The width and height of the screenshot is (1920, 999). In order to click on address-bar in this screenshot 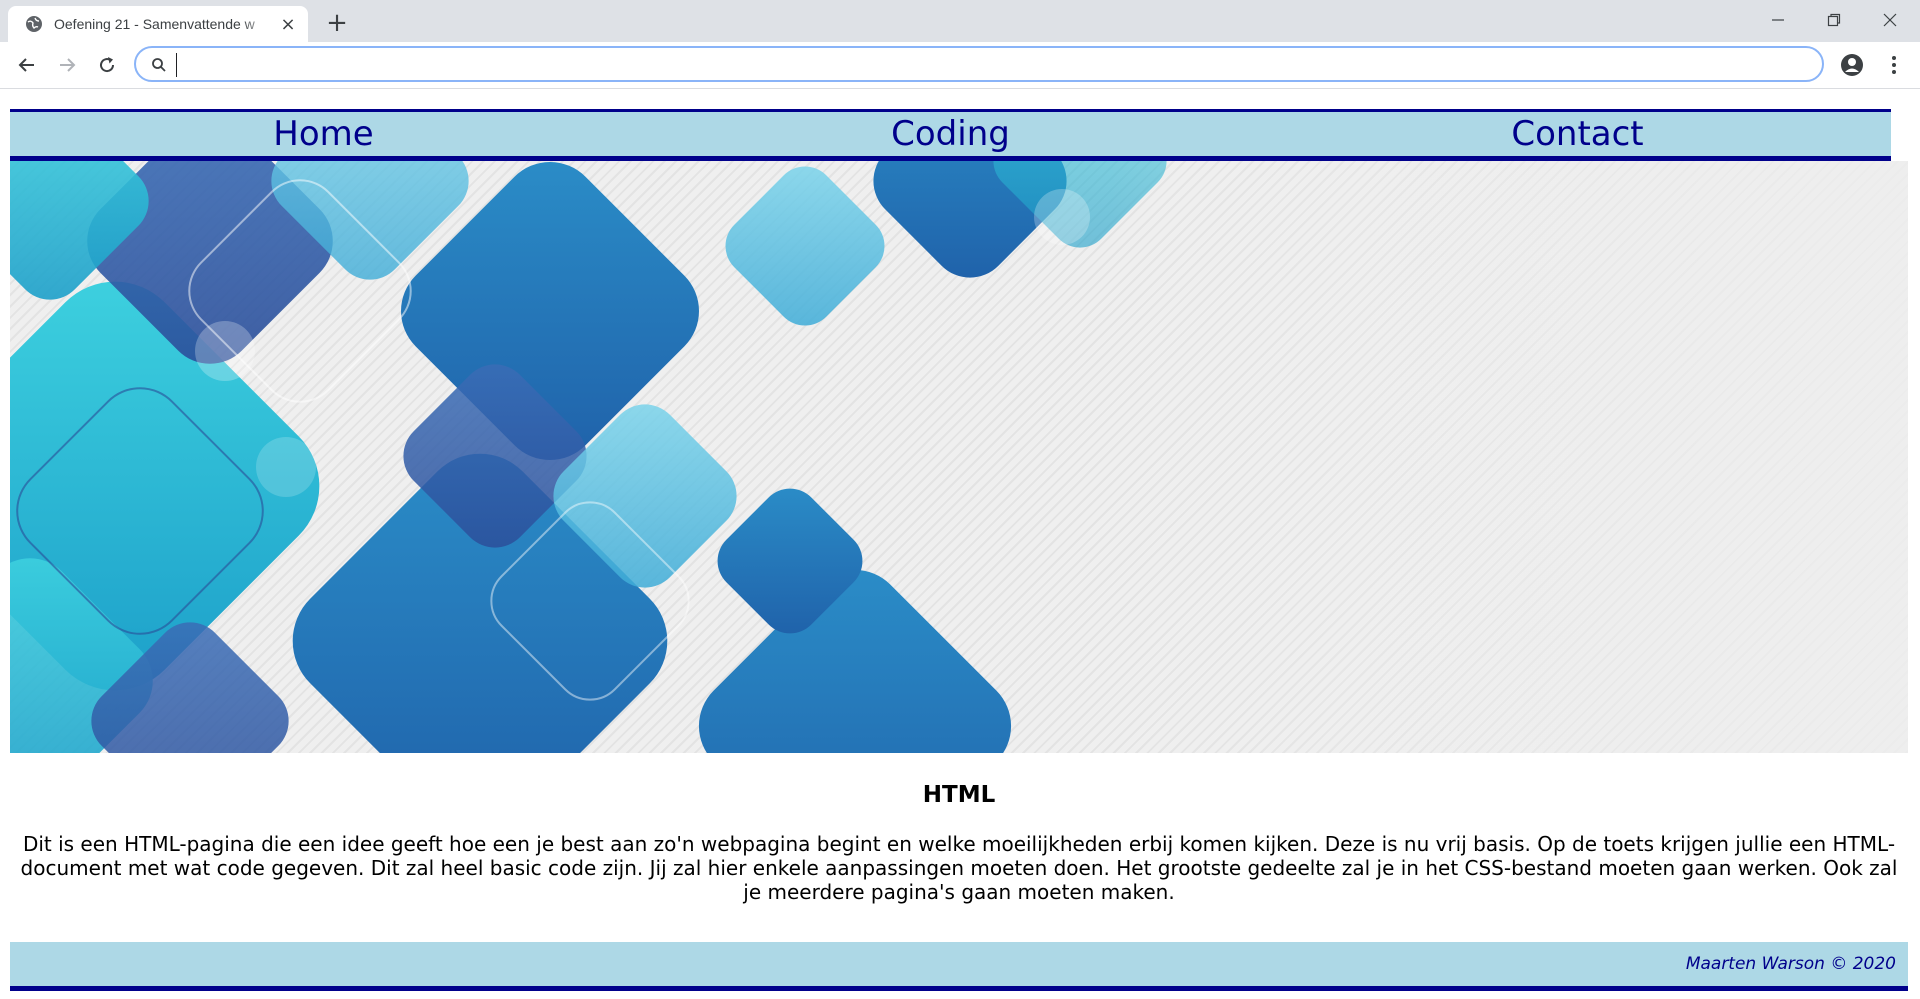, I will do `click(979, 64)`.